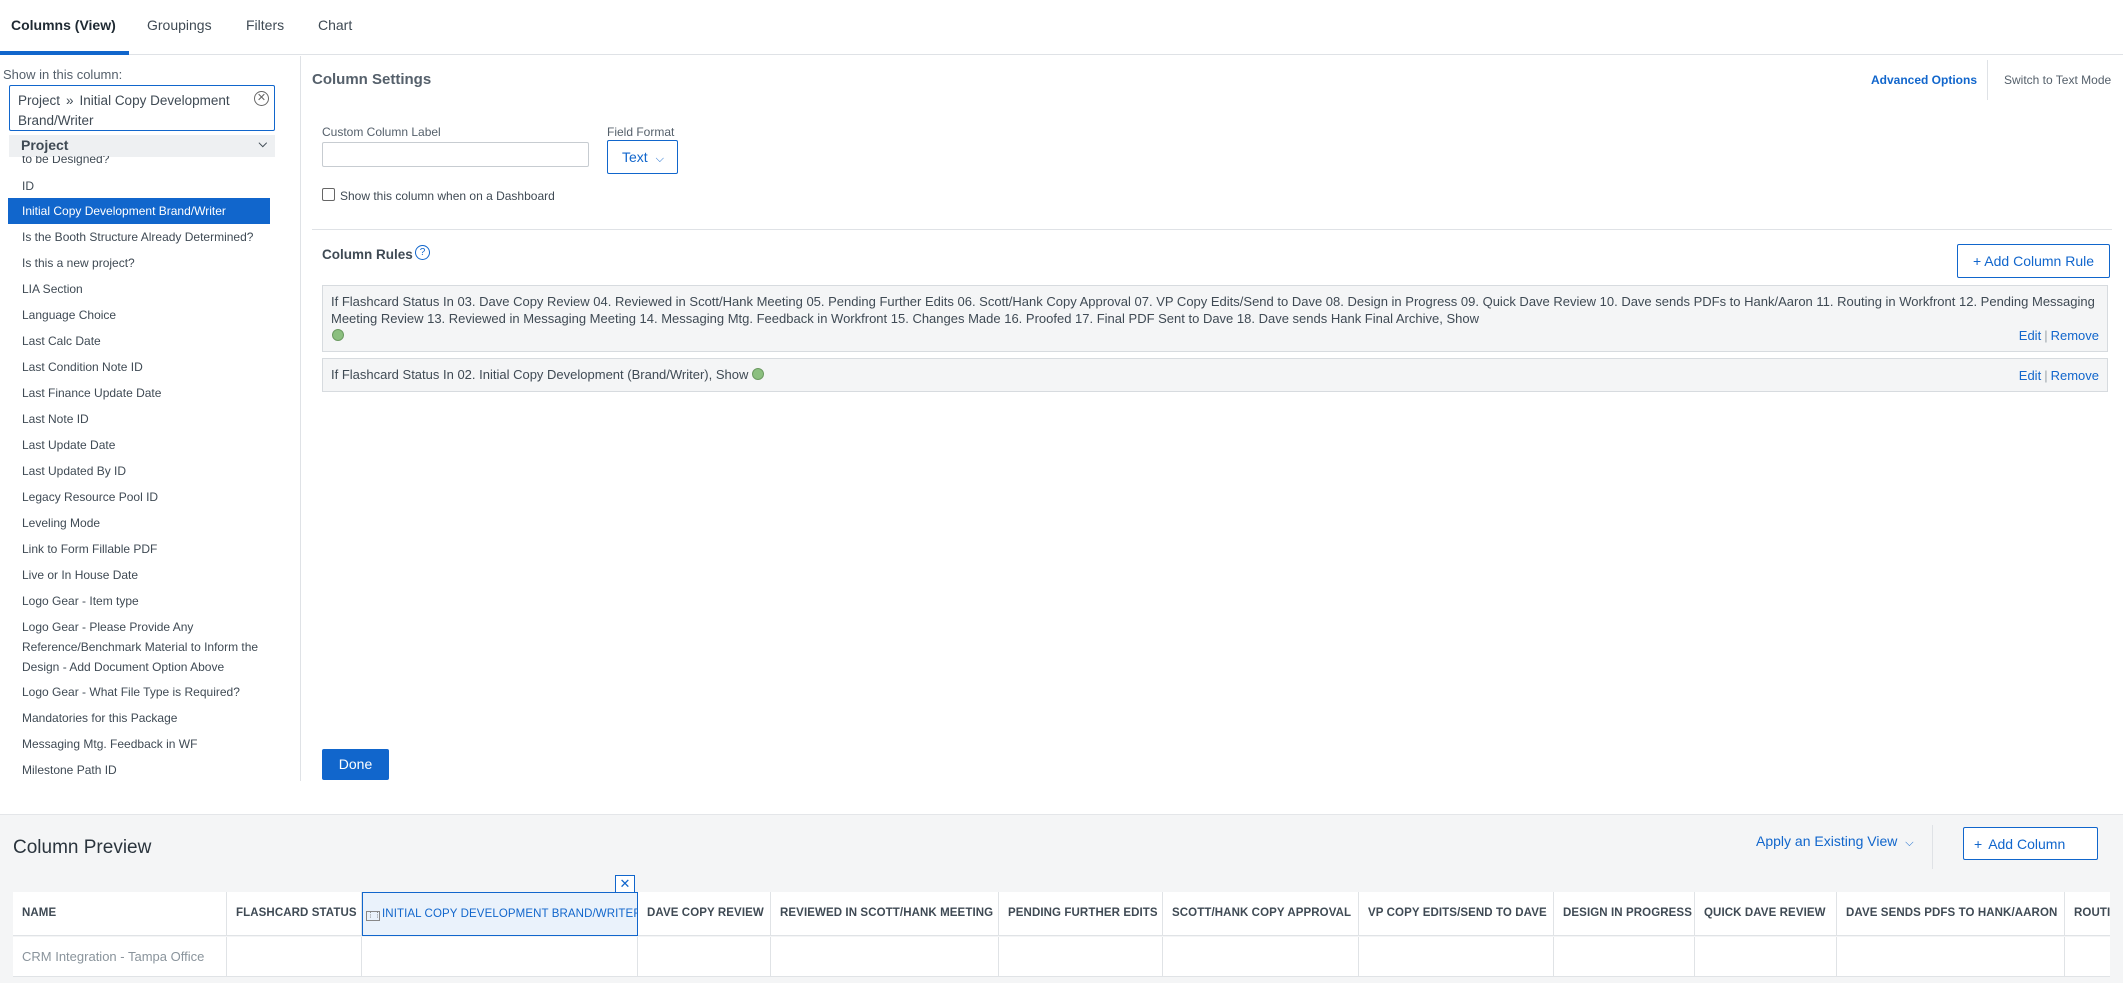 Image resolution: width=2123 pixels, height=983 pixels. Describe the element at coordinates (80, 601) in the screenshot. I see `field-item: Logo Gear - Item type` at that location.